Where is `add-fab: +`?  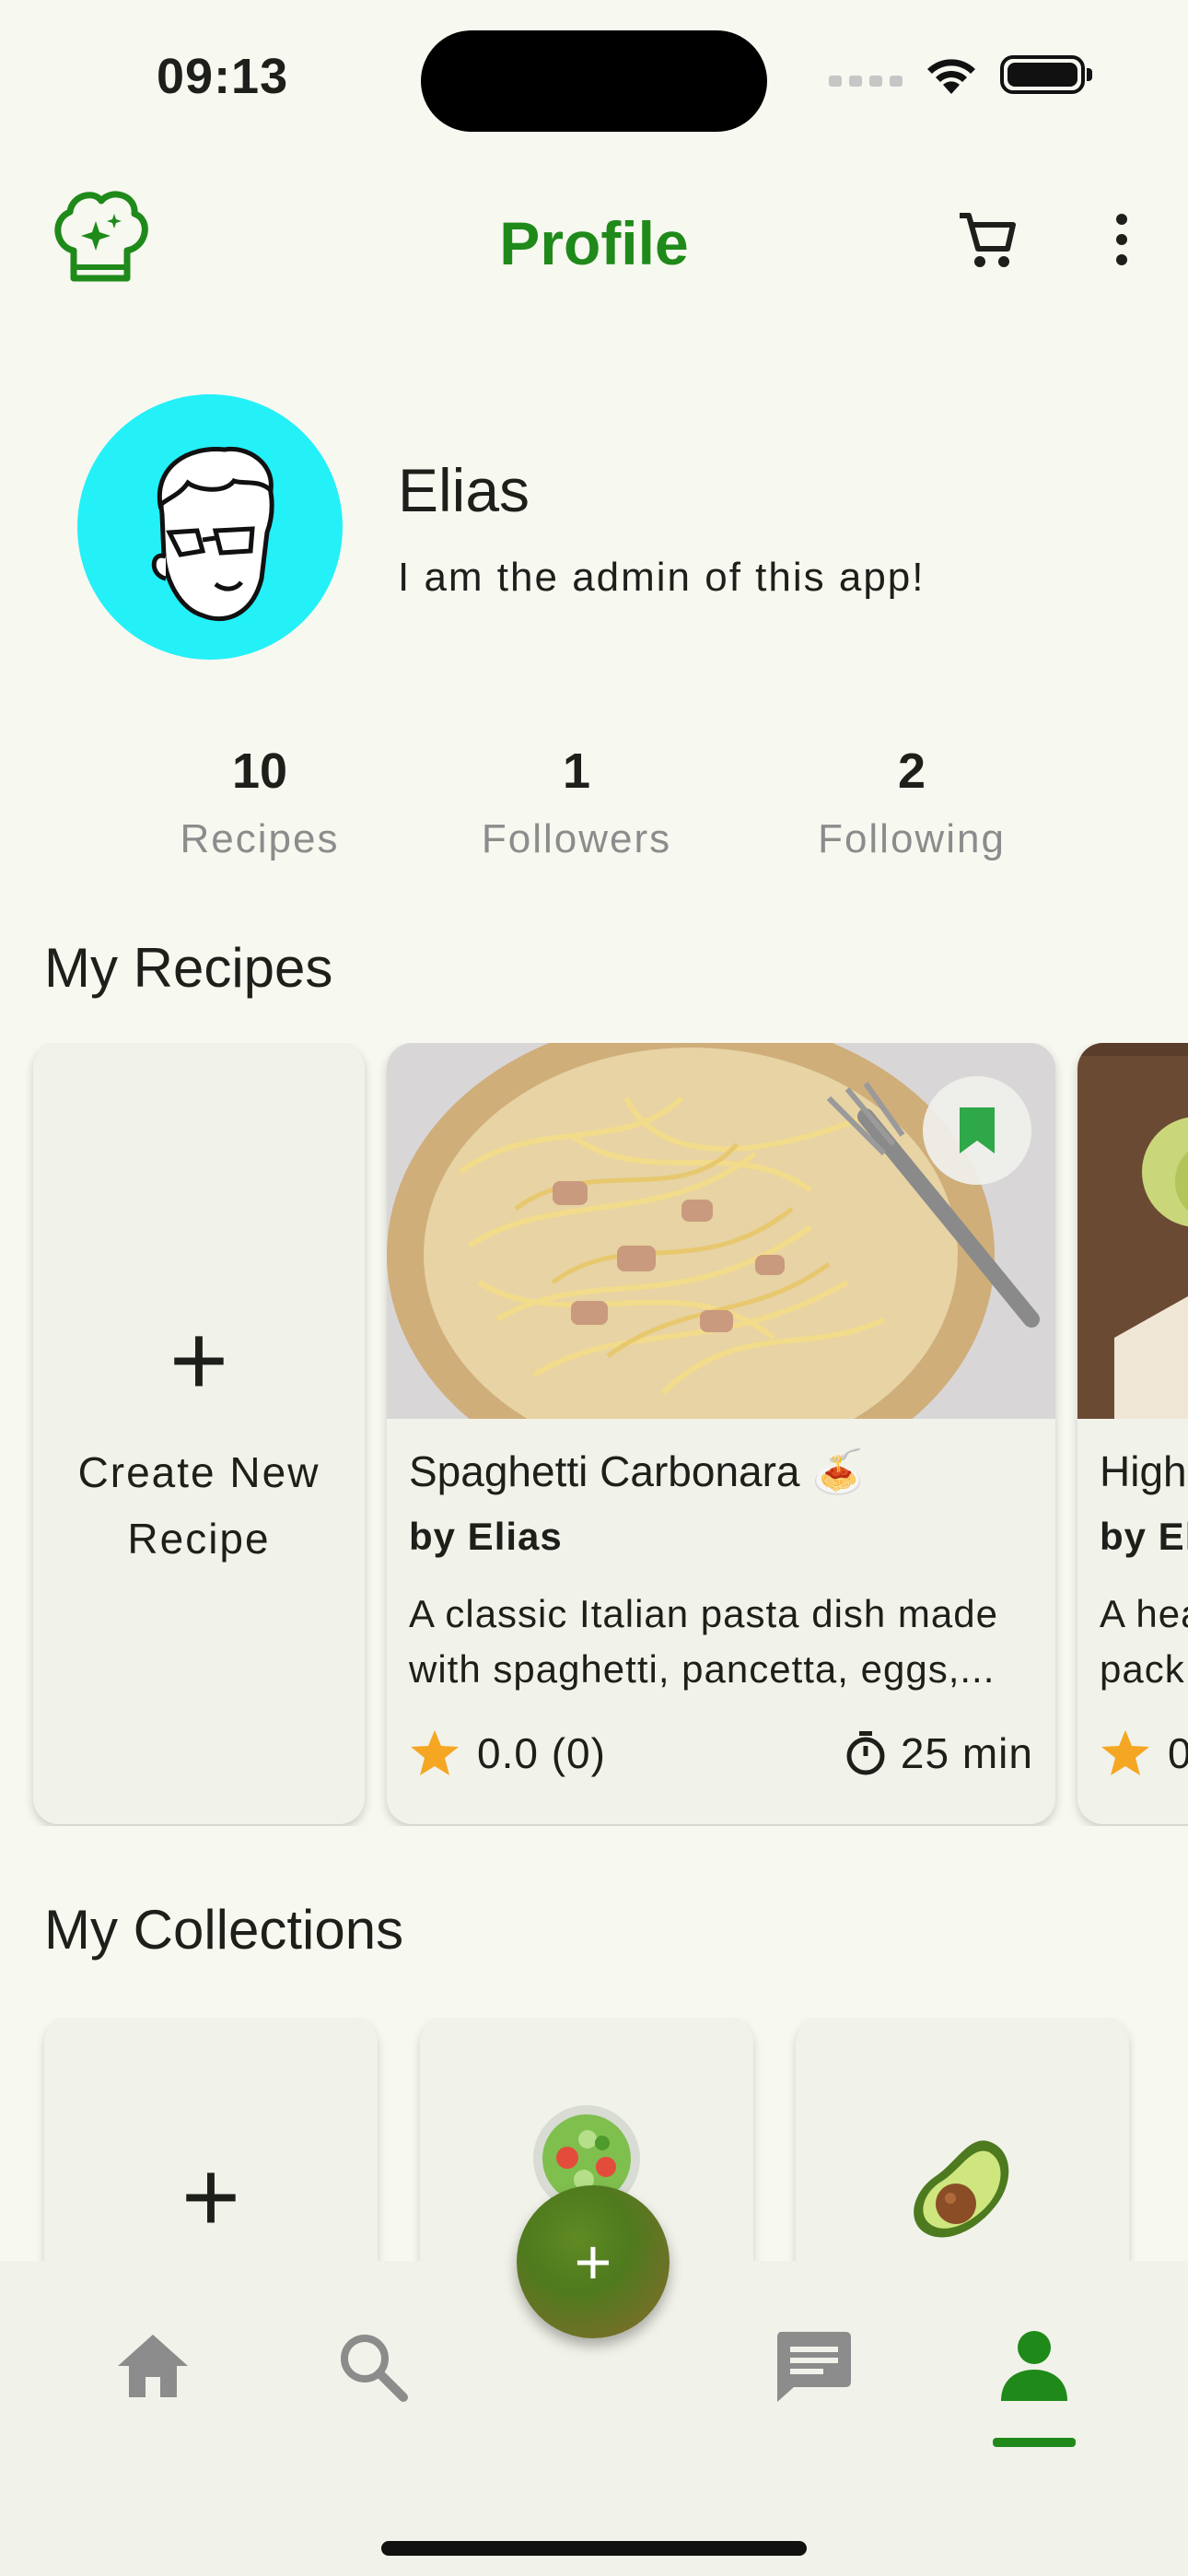 add-fab: + is located at coordinates (593, 2261).